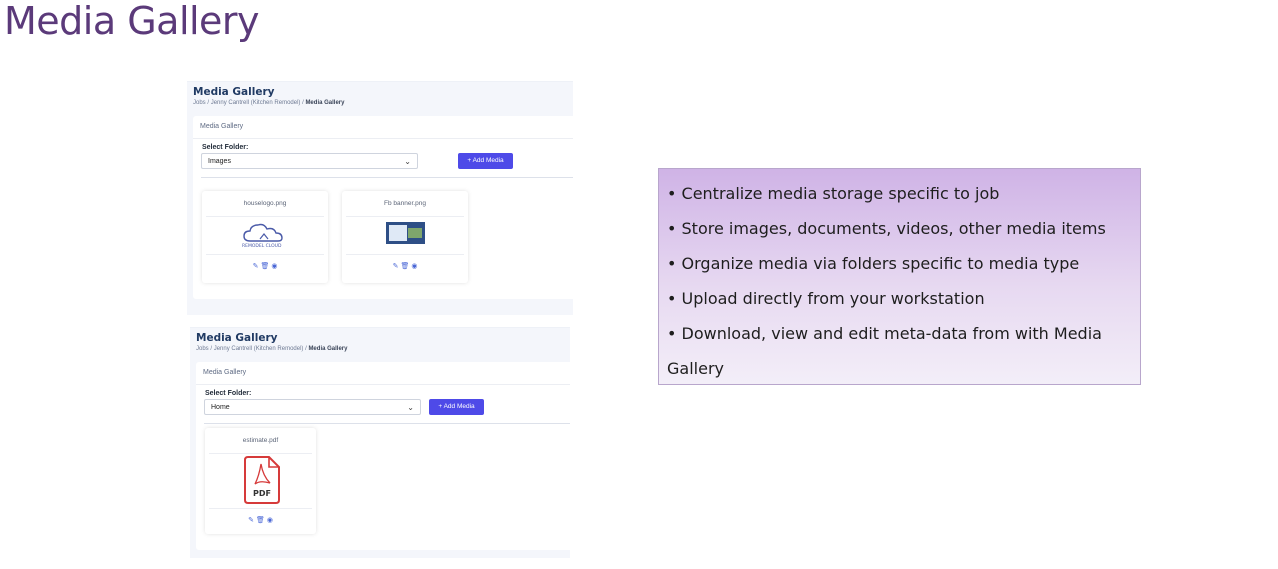 Image resolution: width=1278 pixels, height=569 pixels. I want to click on file-name: houselogo.png, so click(265, 204).